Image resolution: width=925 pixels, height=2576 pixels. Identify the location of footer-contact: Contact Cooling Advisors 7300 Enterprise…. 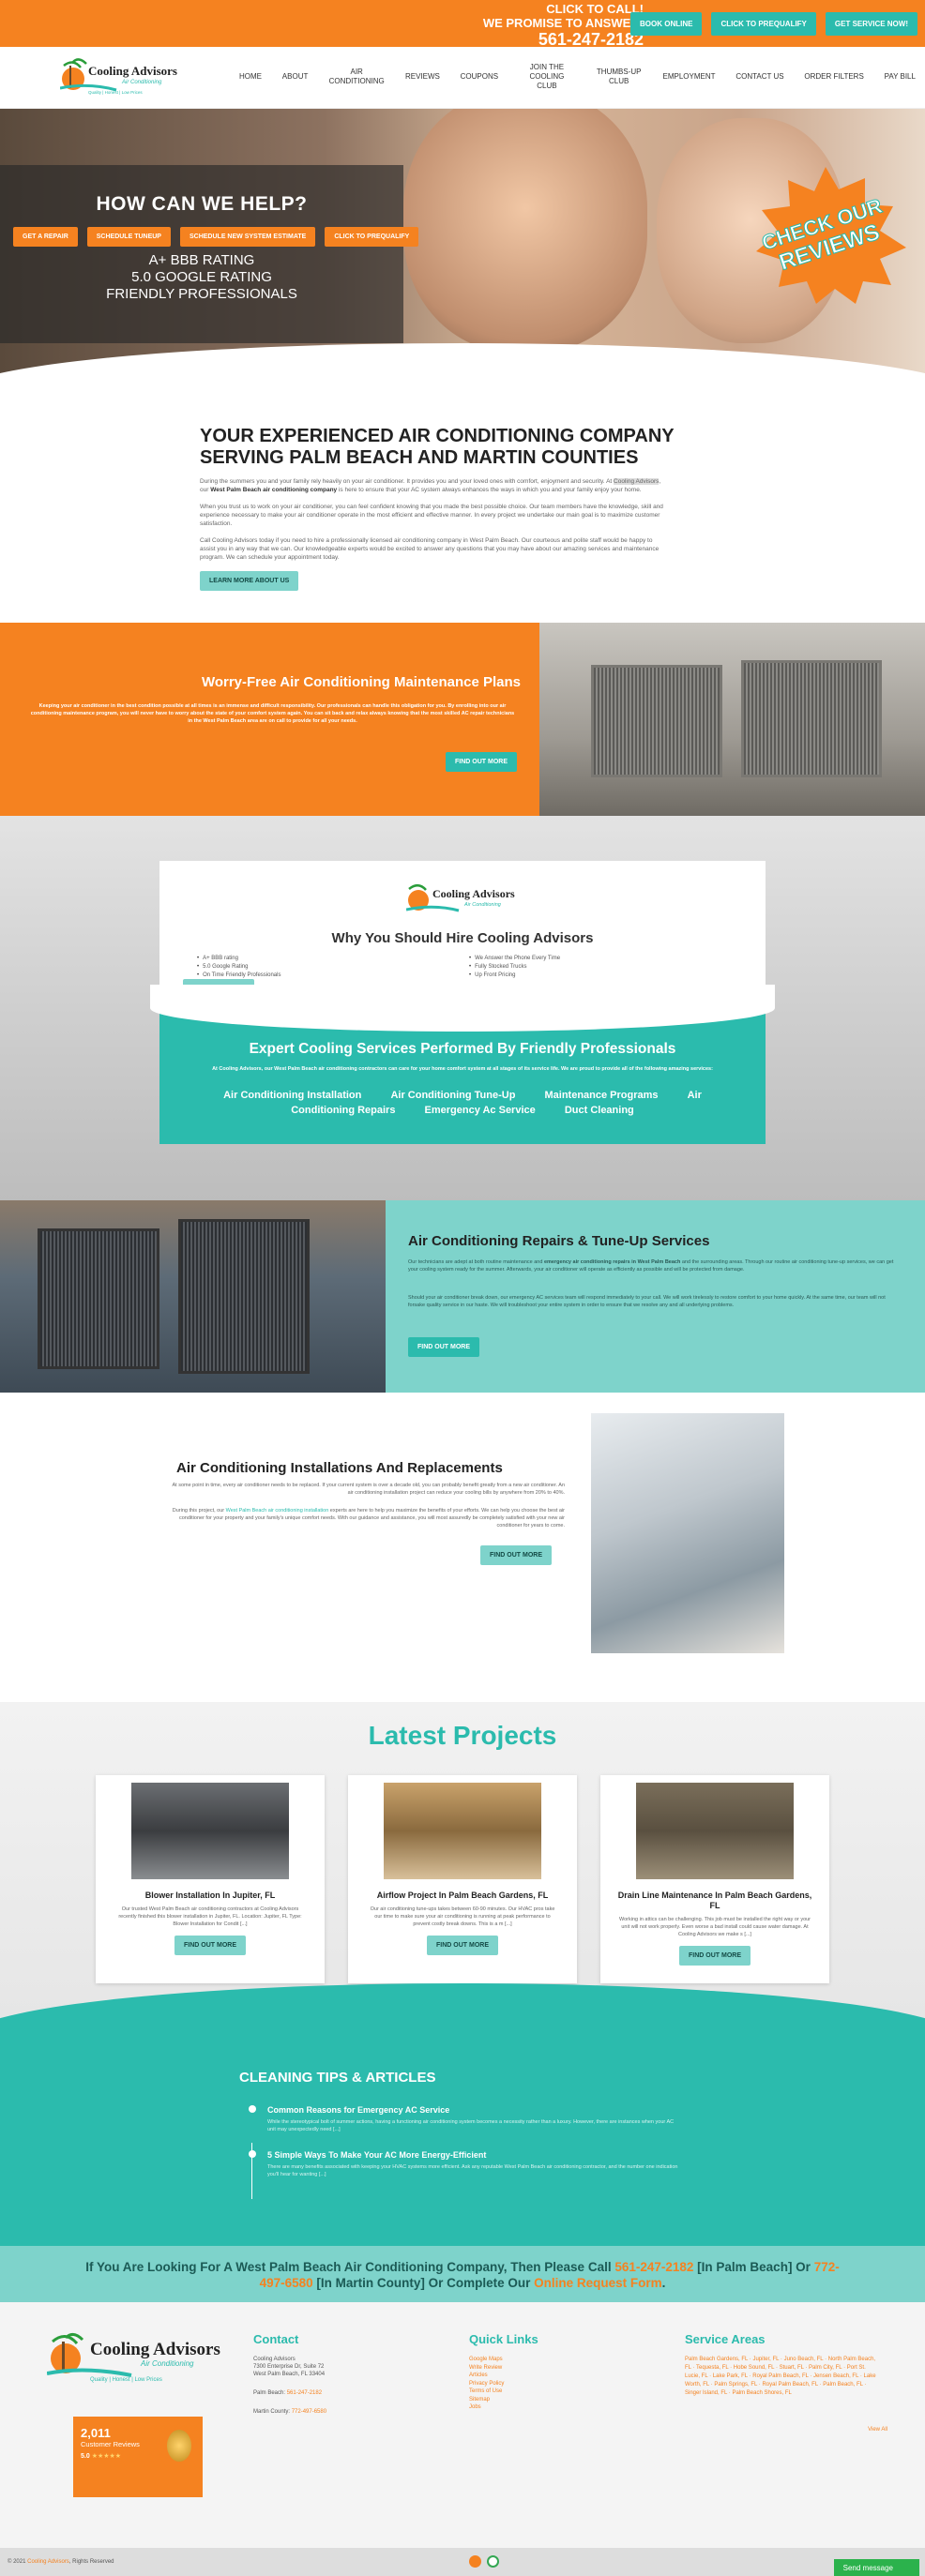
(289, 2374).